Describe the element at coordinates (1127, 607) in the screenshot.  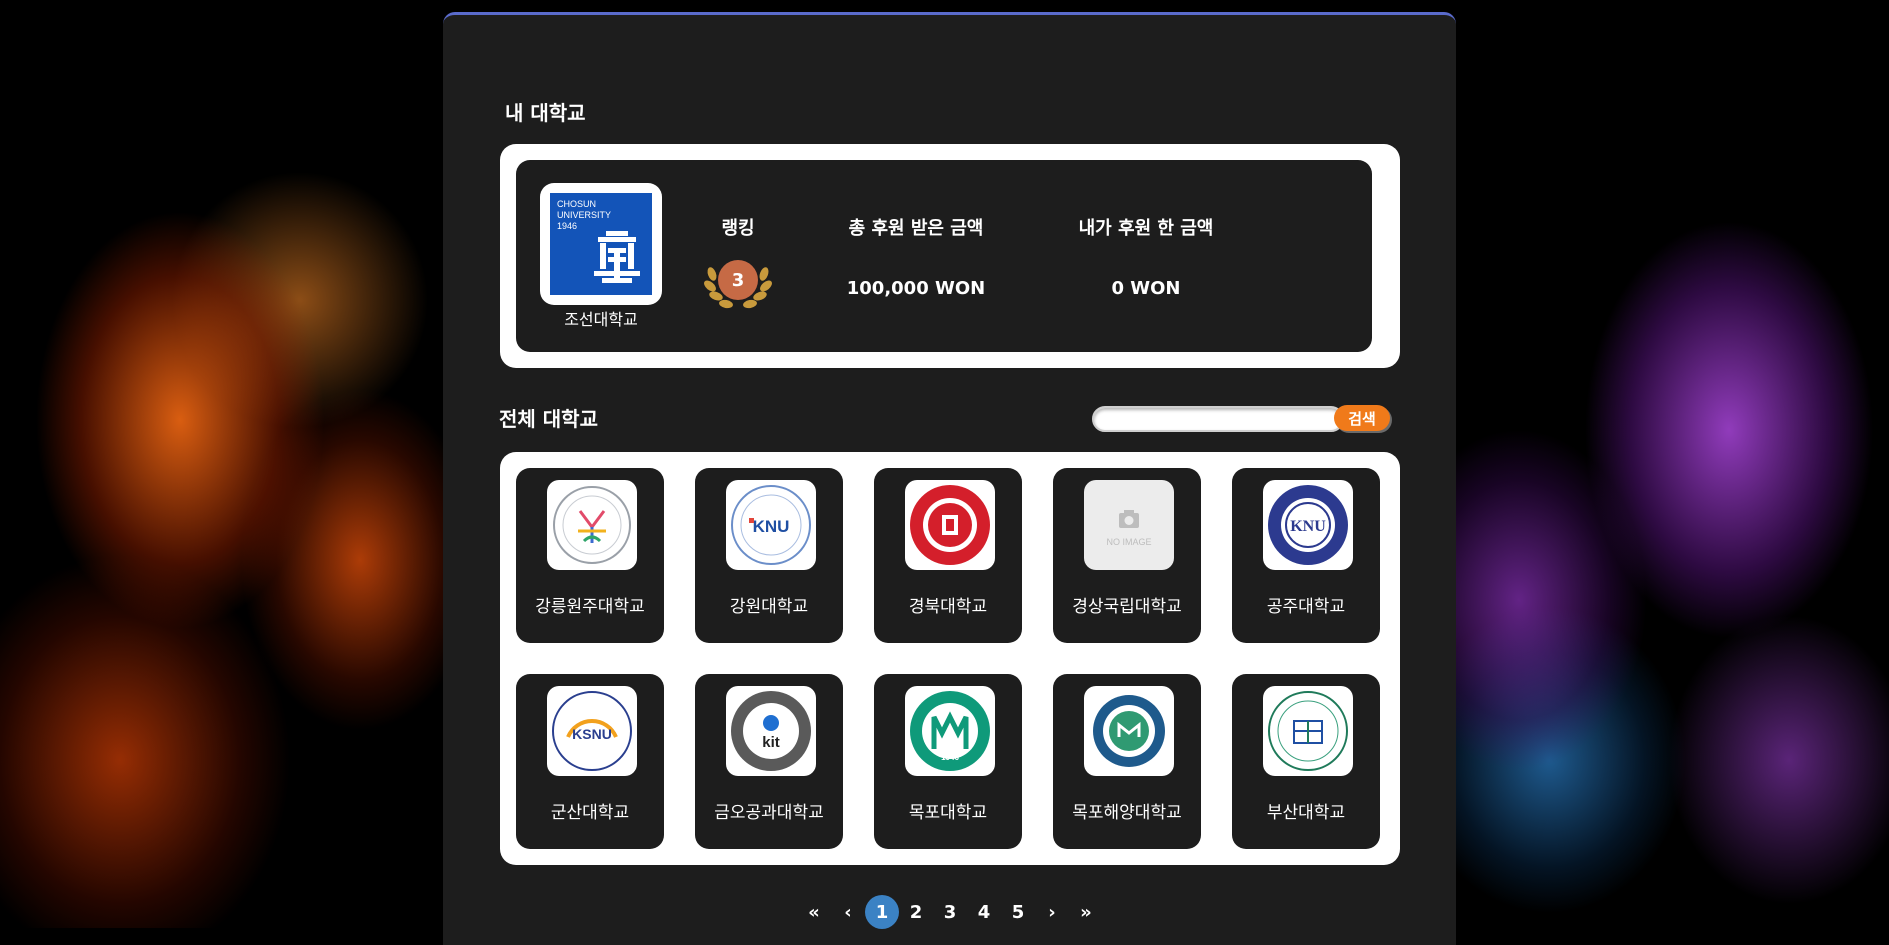
I see `university-name: 경상국립대학교` at that location.